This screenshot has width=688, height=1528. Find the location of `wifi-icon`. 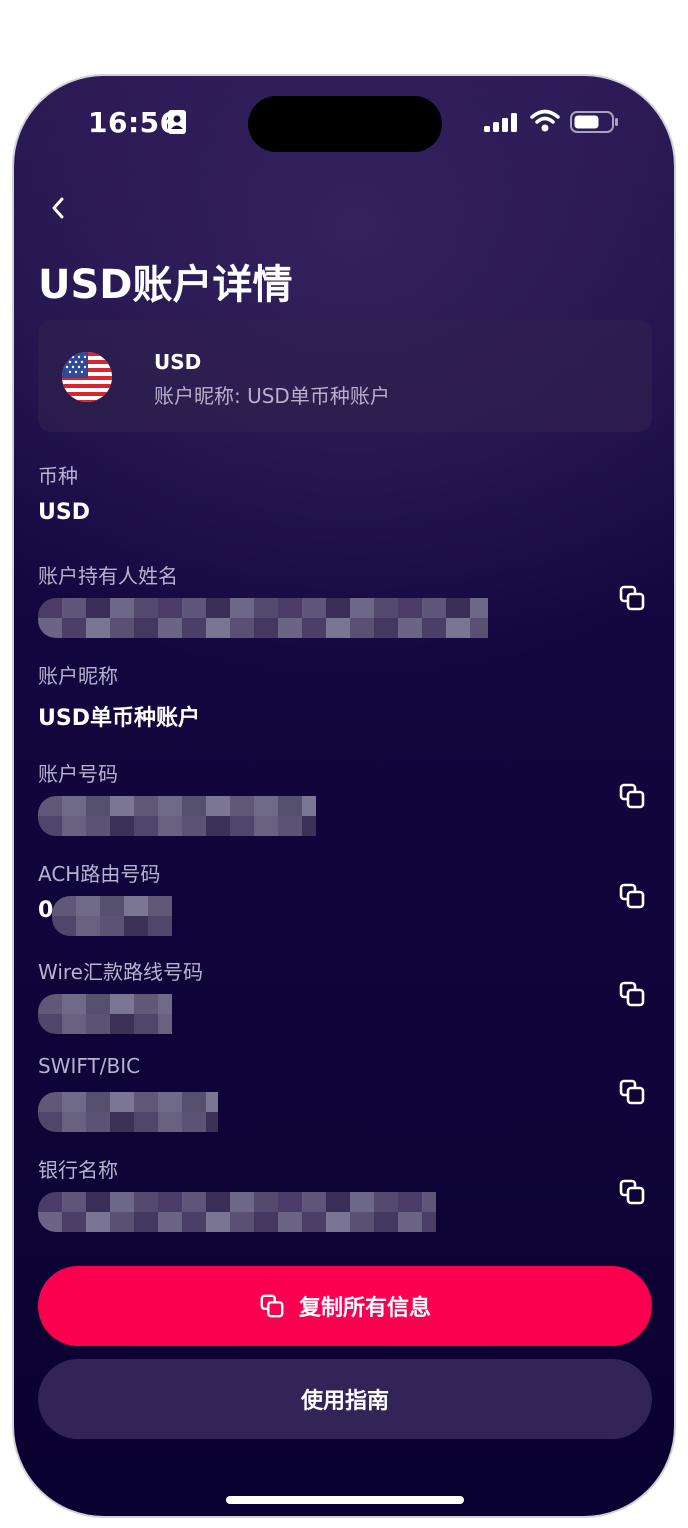

wifi-icon is located at coordinates (545, 123).